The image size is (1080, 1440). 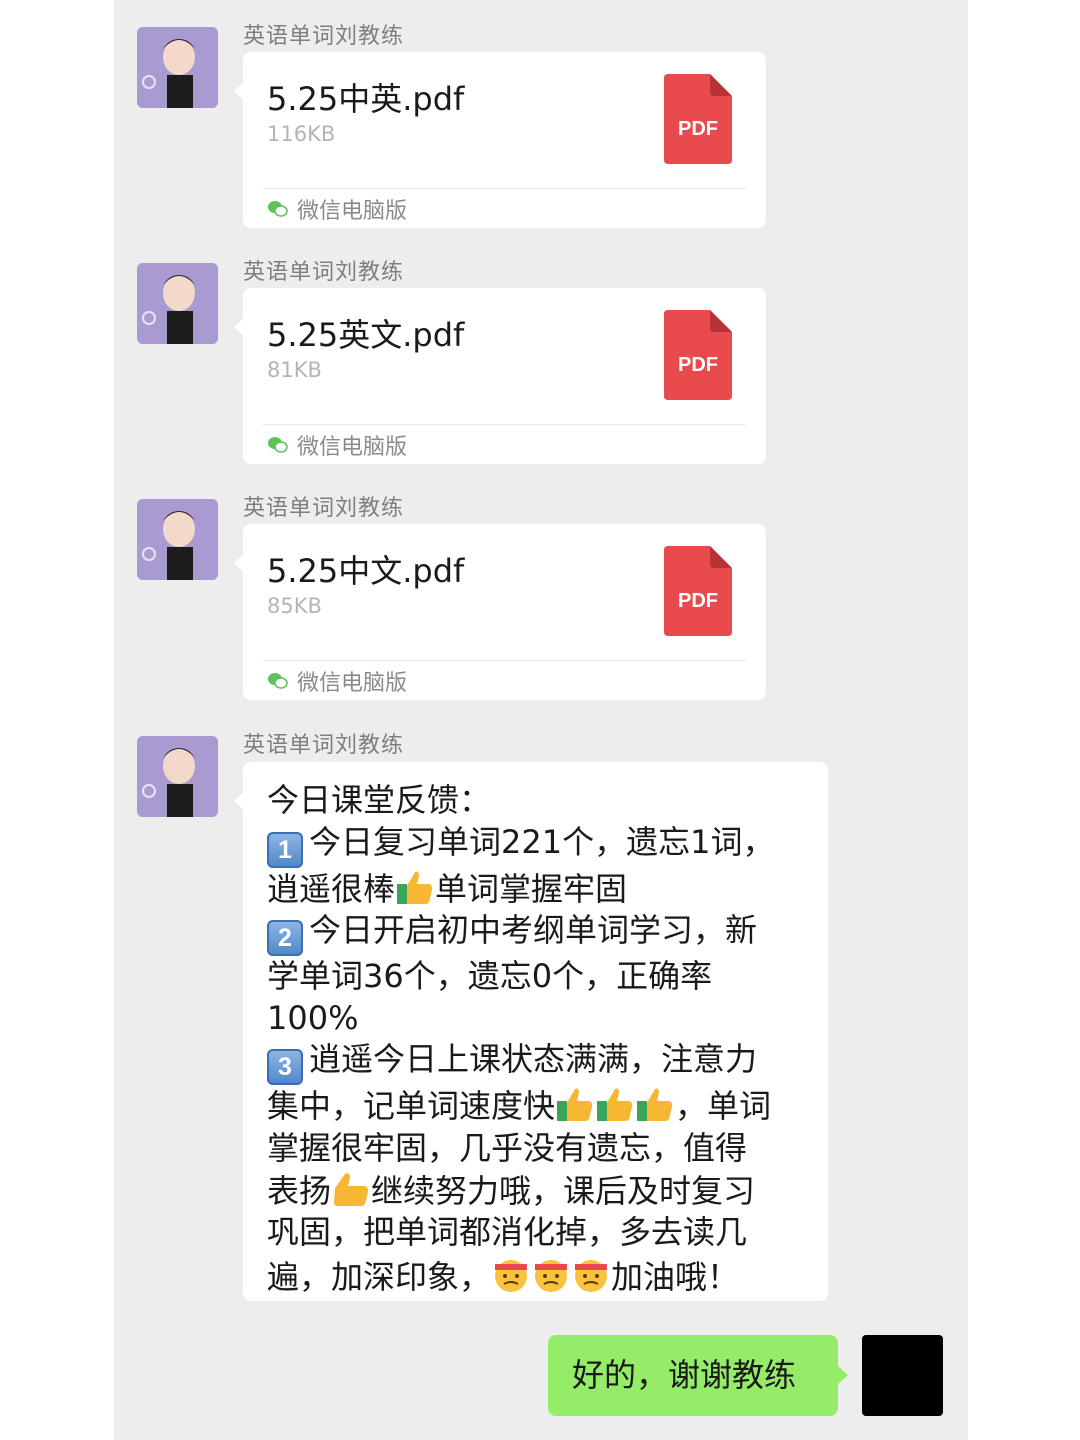 I want to click on message-text: 逍遥很棒, so click(x=331, y=888).